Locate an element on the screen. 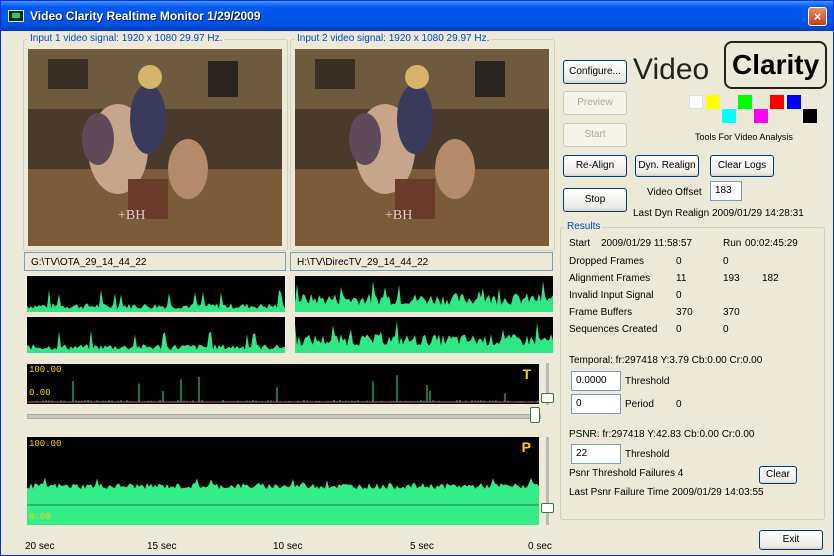  results-row-value-2: 193 is located at coordinates (731, 278).